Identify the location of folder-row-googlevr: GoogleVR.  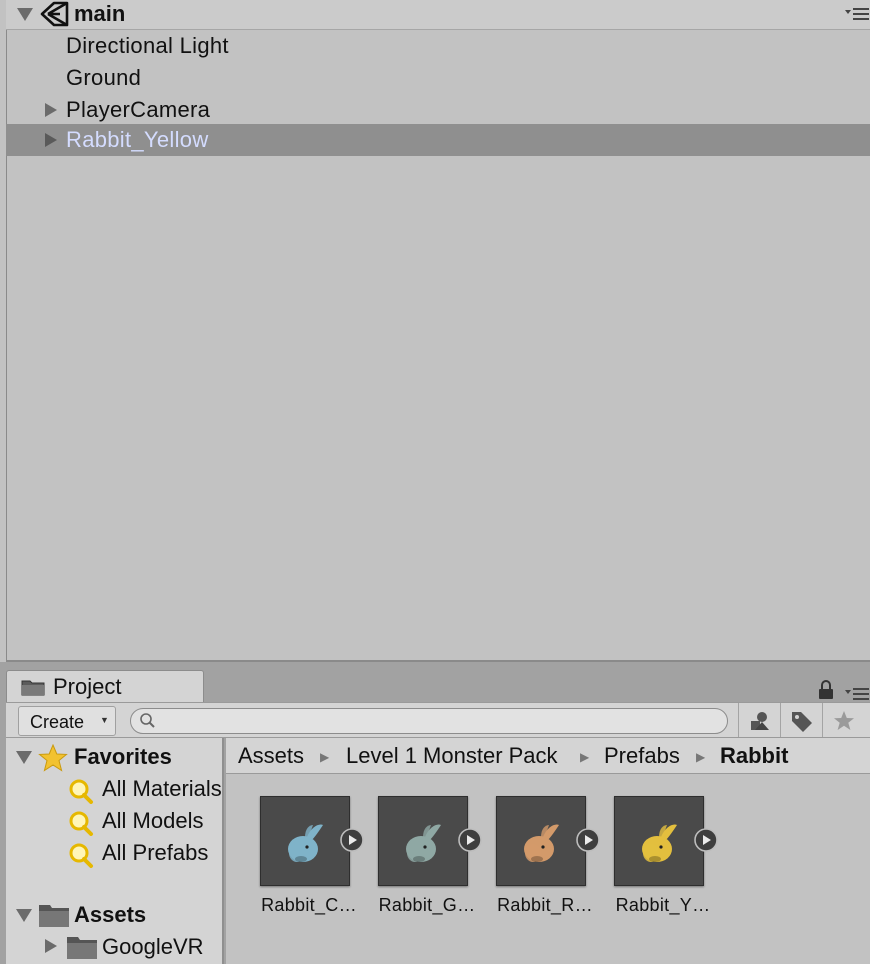
(114, 946).